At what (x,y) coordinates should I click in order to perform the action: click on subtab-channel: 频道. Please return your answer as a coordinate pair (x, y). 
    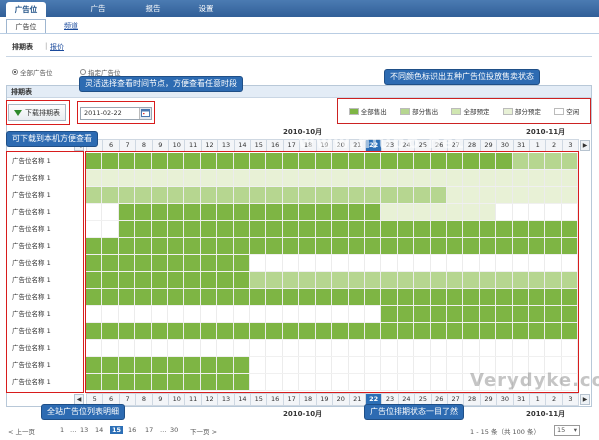
    Looking at the image, I should click on (71, 26).